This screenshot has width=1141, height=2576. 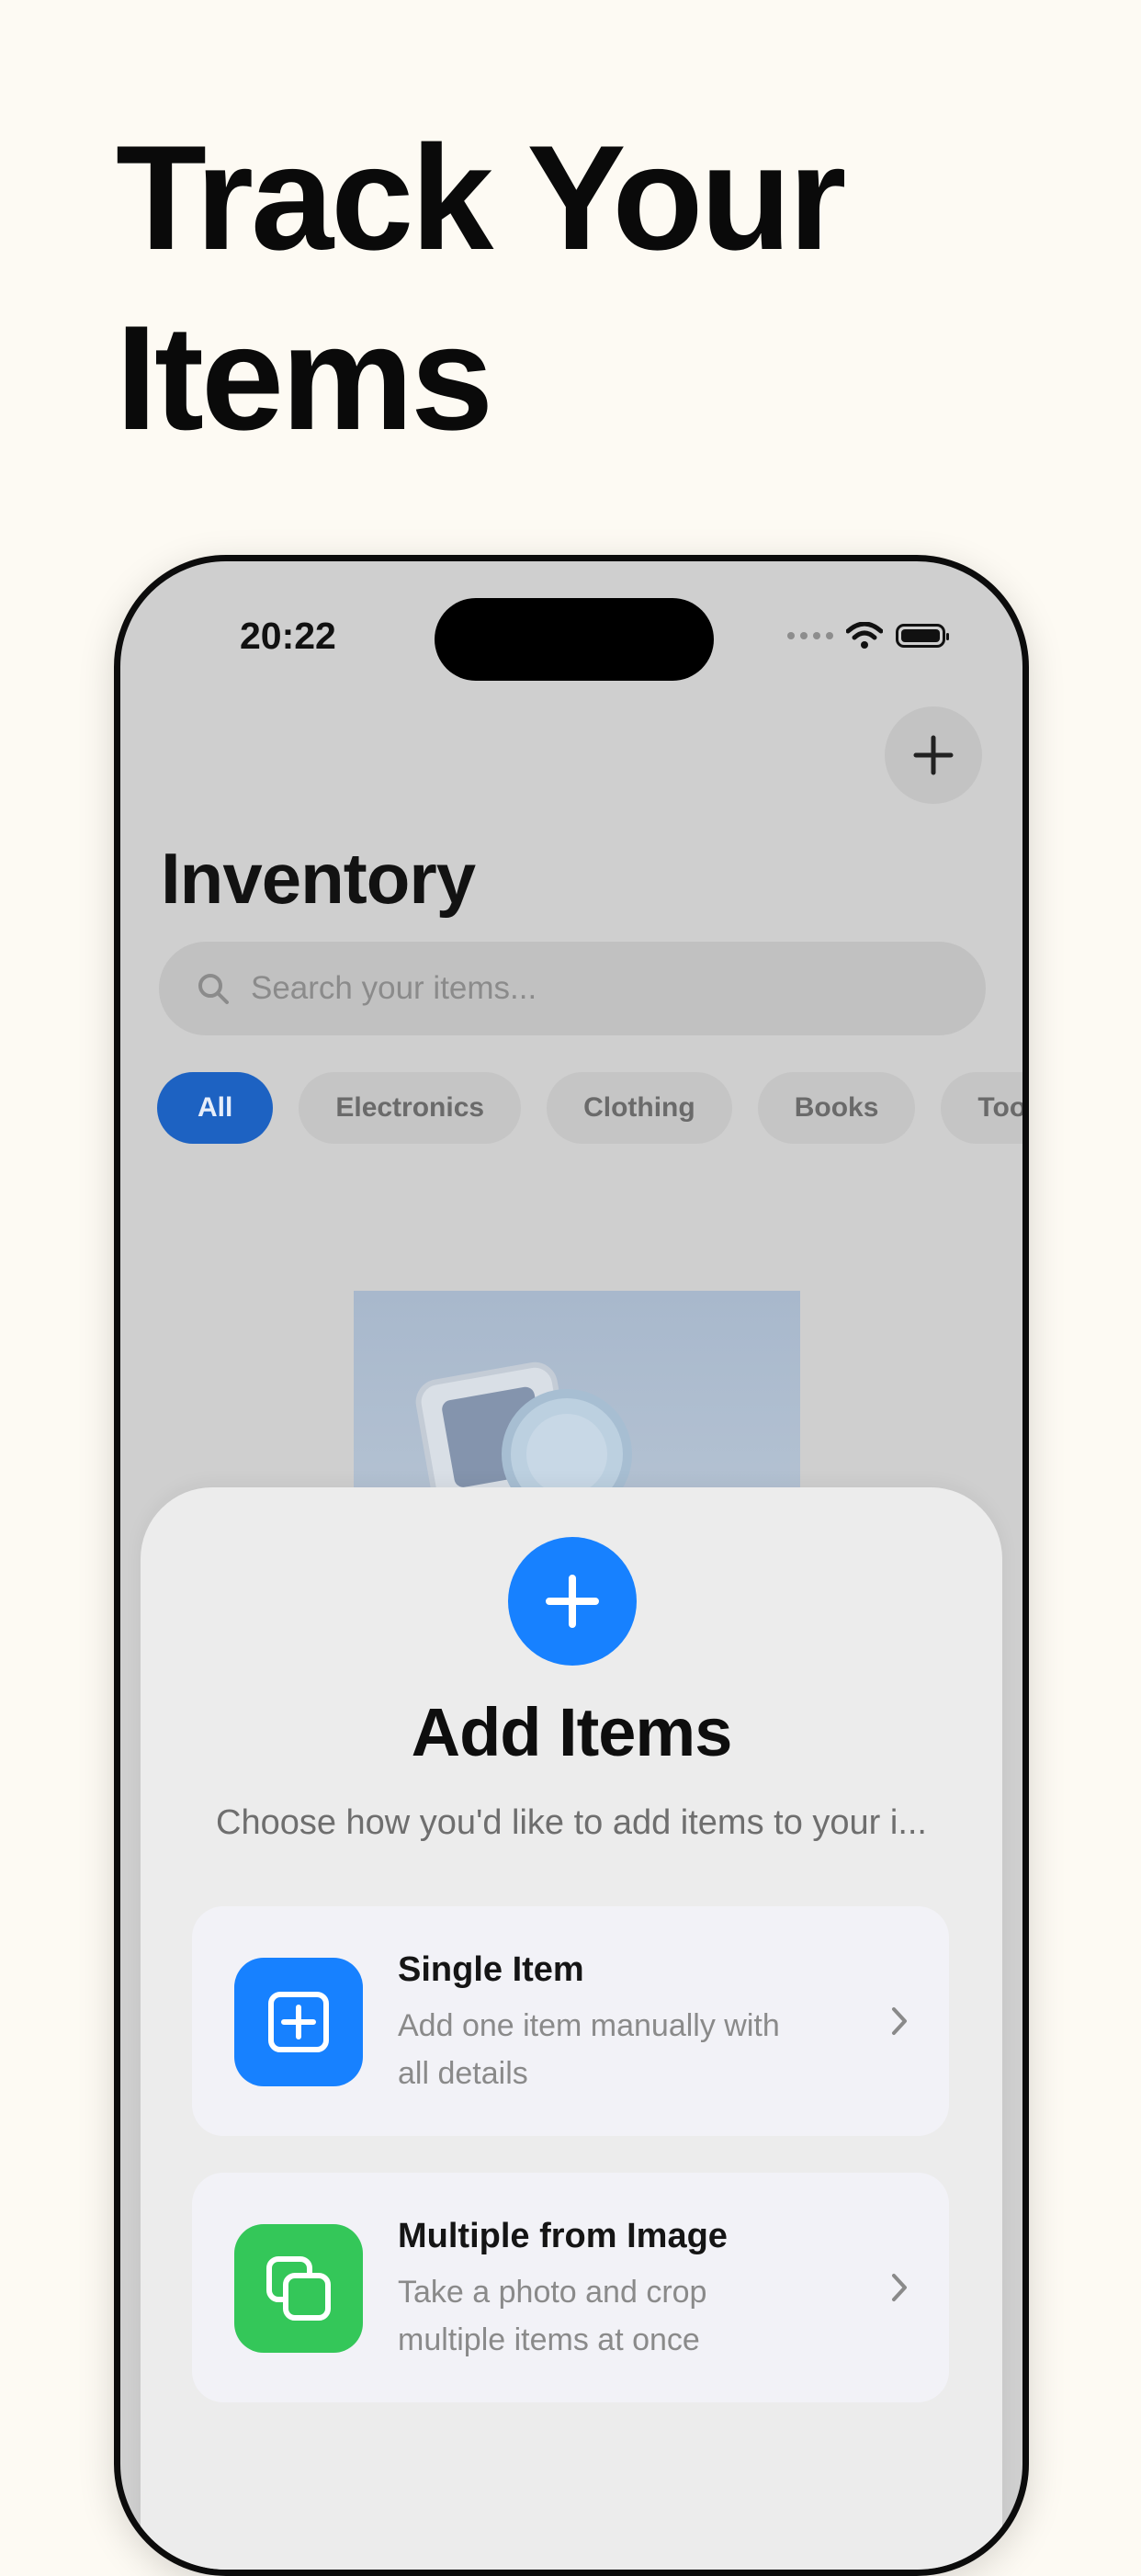 I want to click on option-description-line-1: Add one item manually with, so click(x=589, y=2025).